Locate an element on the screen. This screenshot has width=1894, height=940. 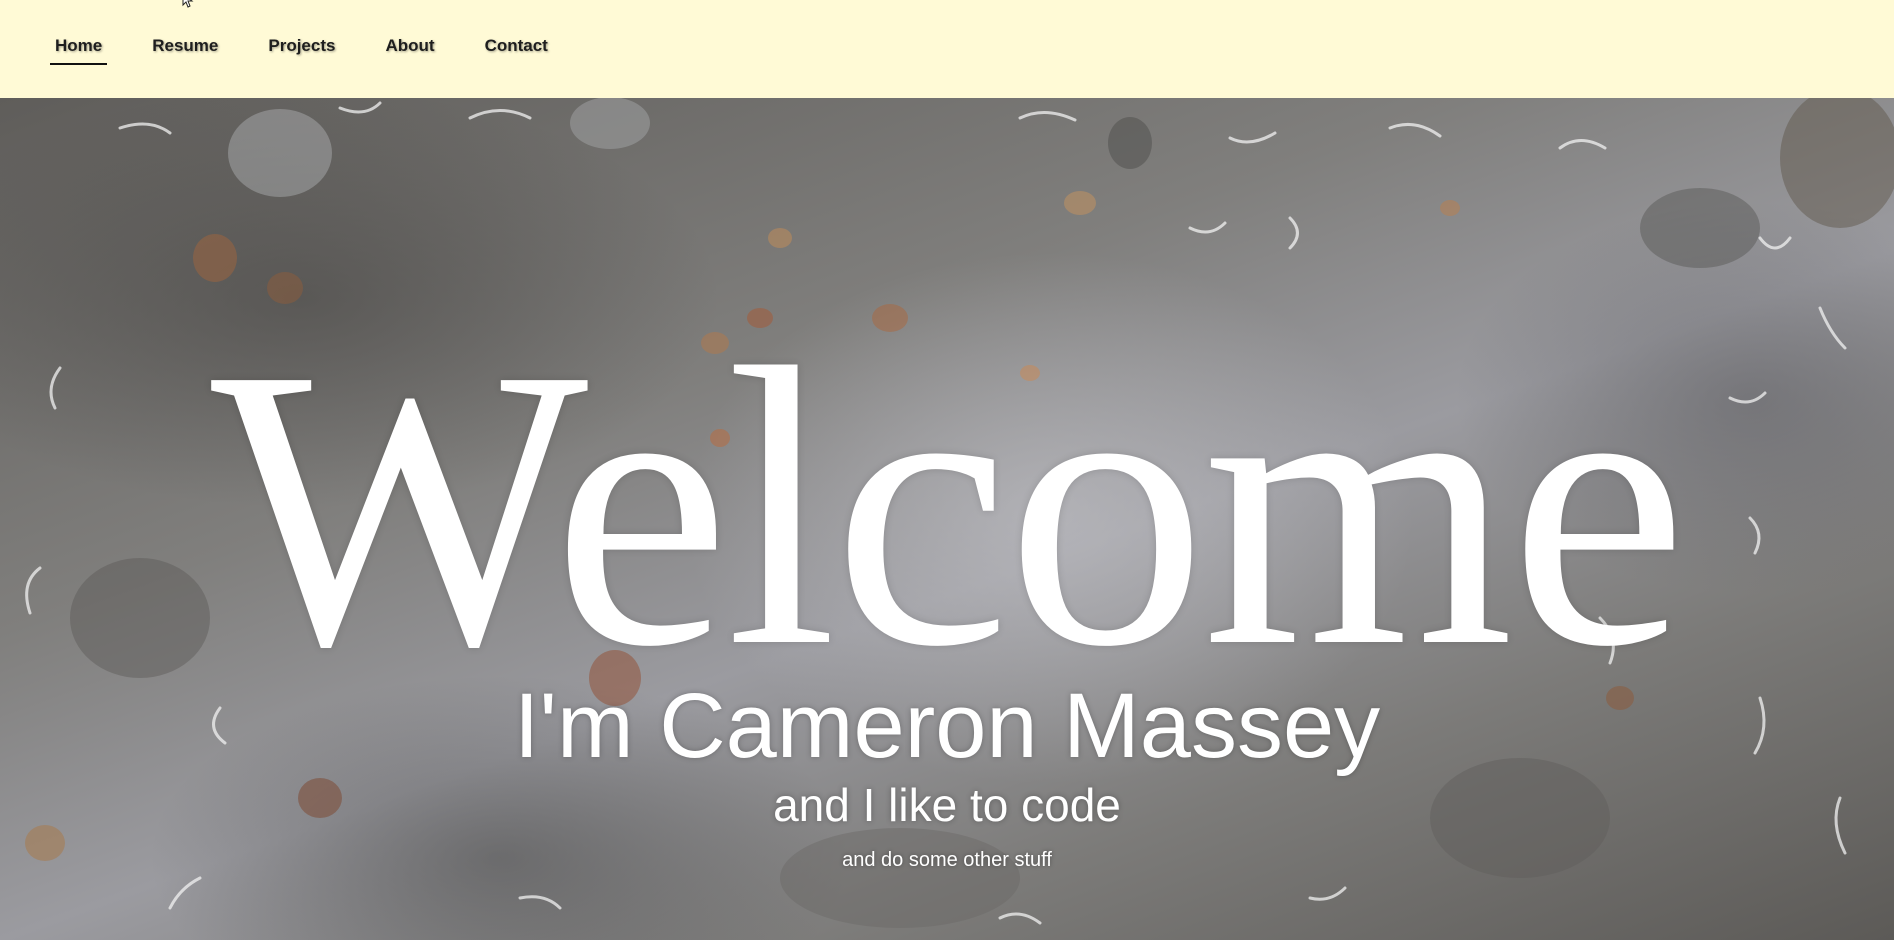
tagline: and I like to code is located at coordinates (947, 805).